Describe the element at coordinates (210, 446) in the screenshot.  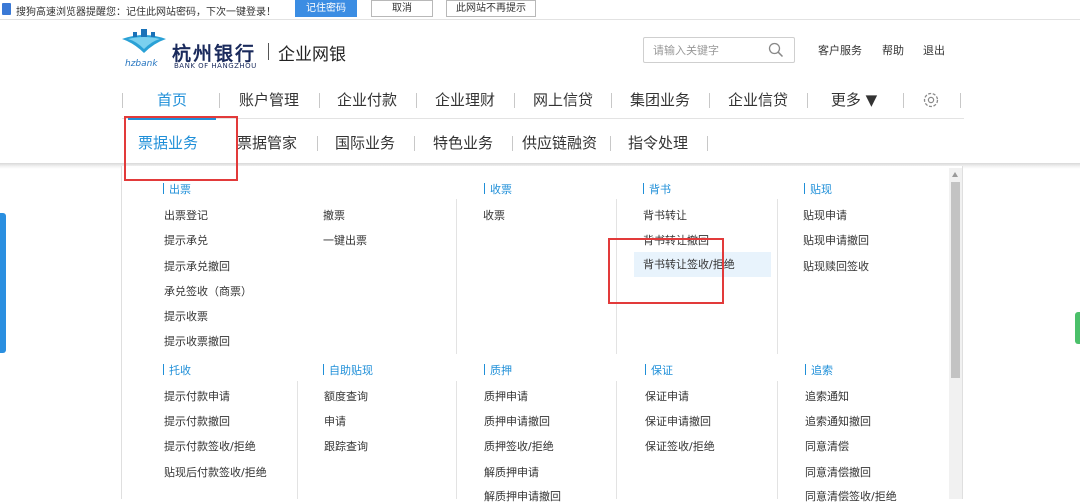
I see `menu-item-payment-sign-reject: 提示付款签收/拒绝` at that location.